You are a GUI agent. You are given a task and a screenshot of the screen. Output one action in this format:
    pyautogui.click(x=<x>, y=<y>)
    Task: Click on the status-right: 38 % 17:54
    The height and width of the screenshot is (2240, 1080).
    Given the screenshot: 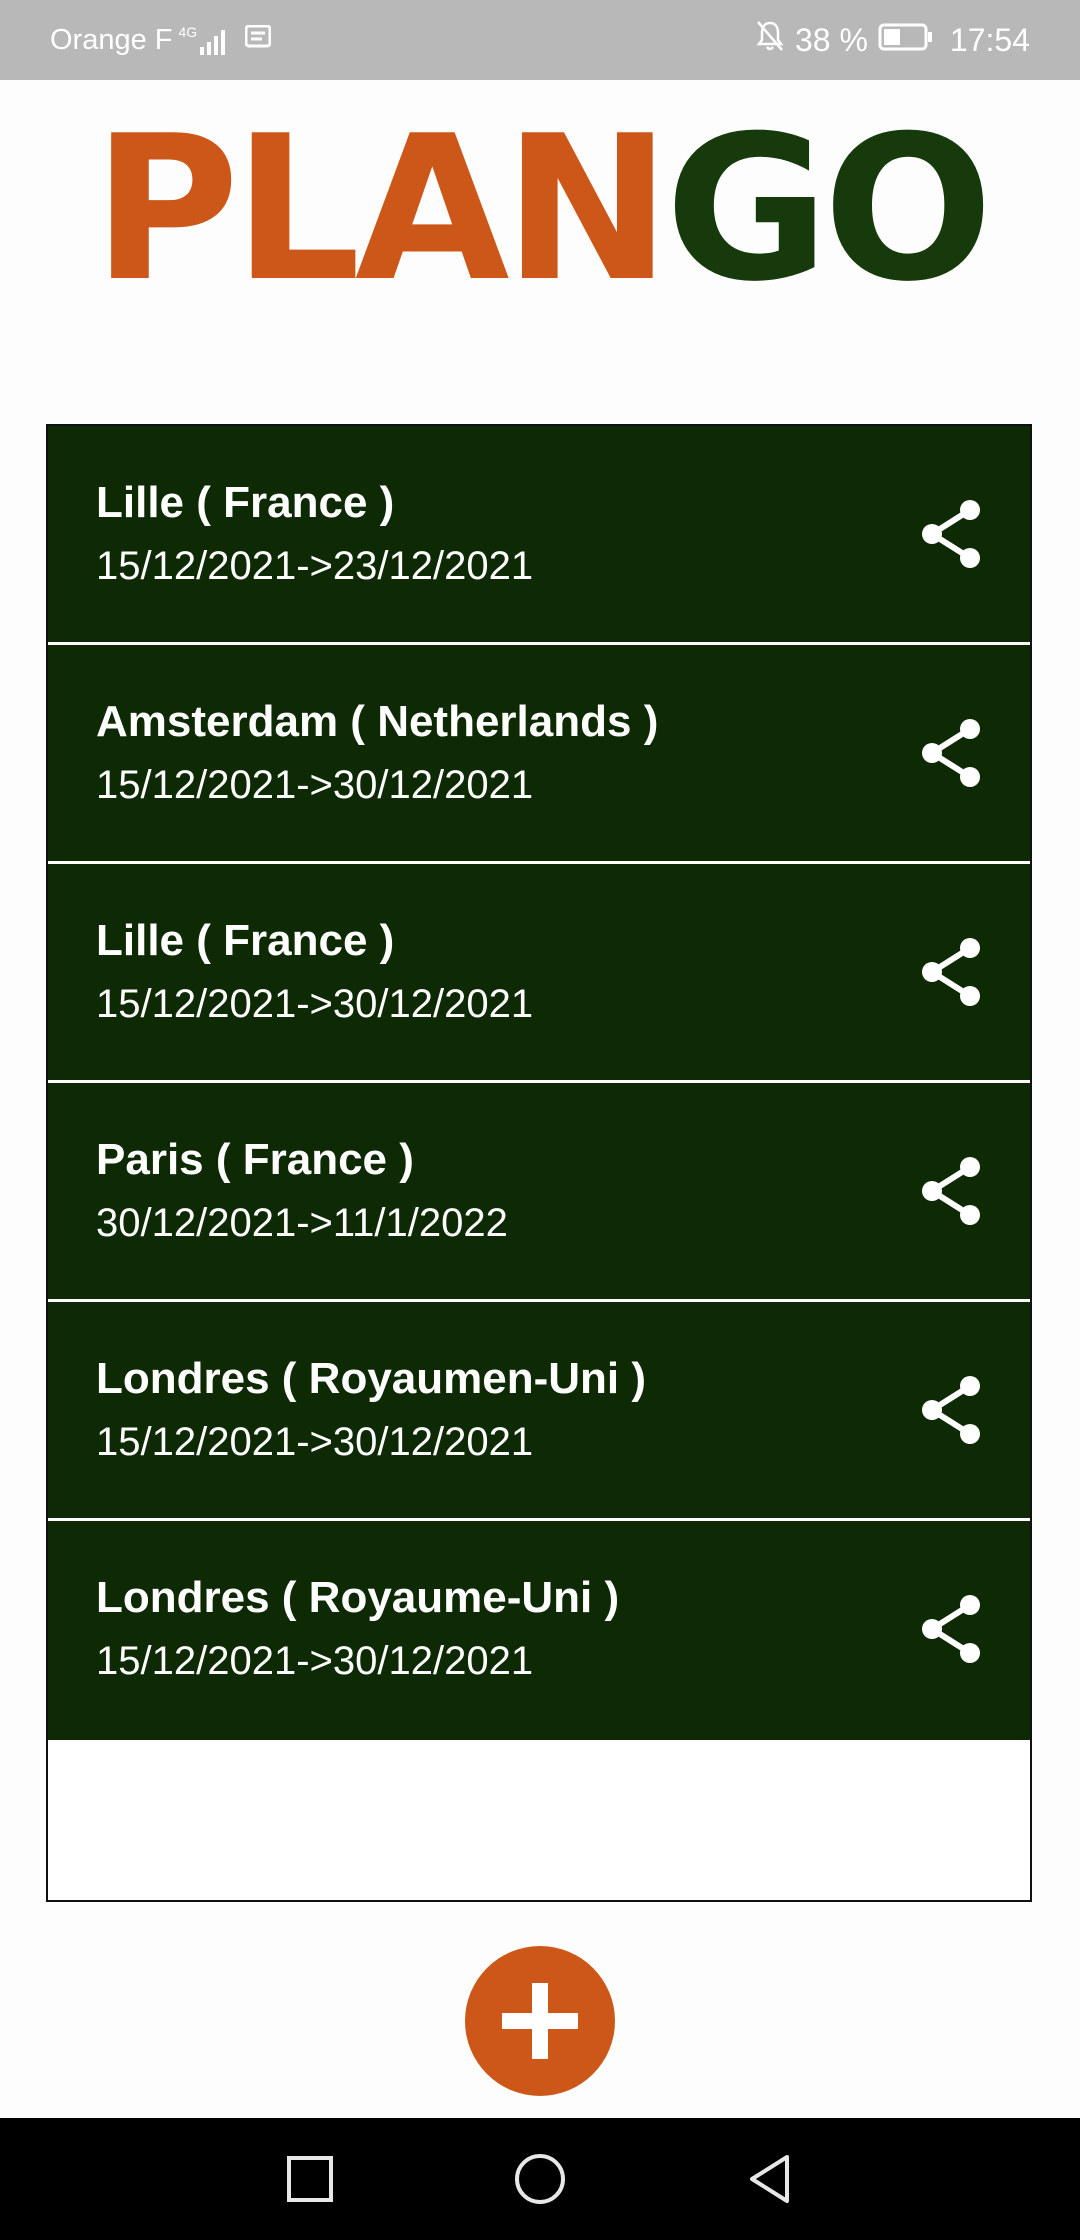 What is the action you would take?
    pyautogui.click(x=892, y=40)
    